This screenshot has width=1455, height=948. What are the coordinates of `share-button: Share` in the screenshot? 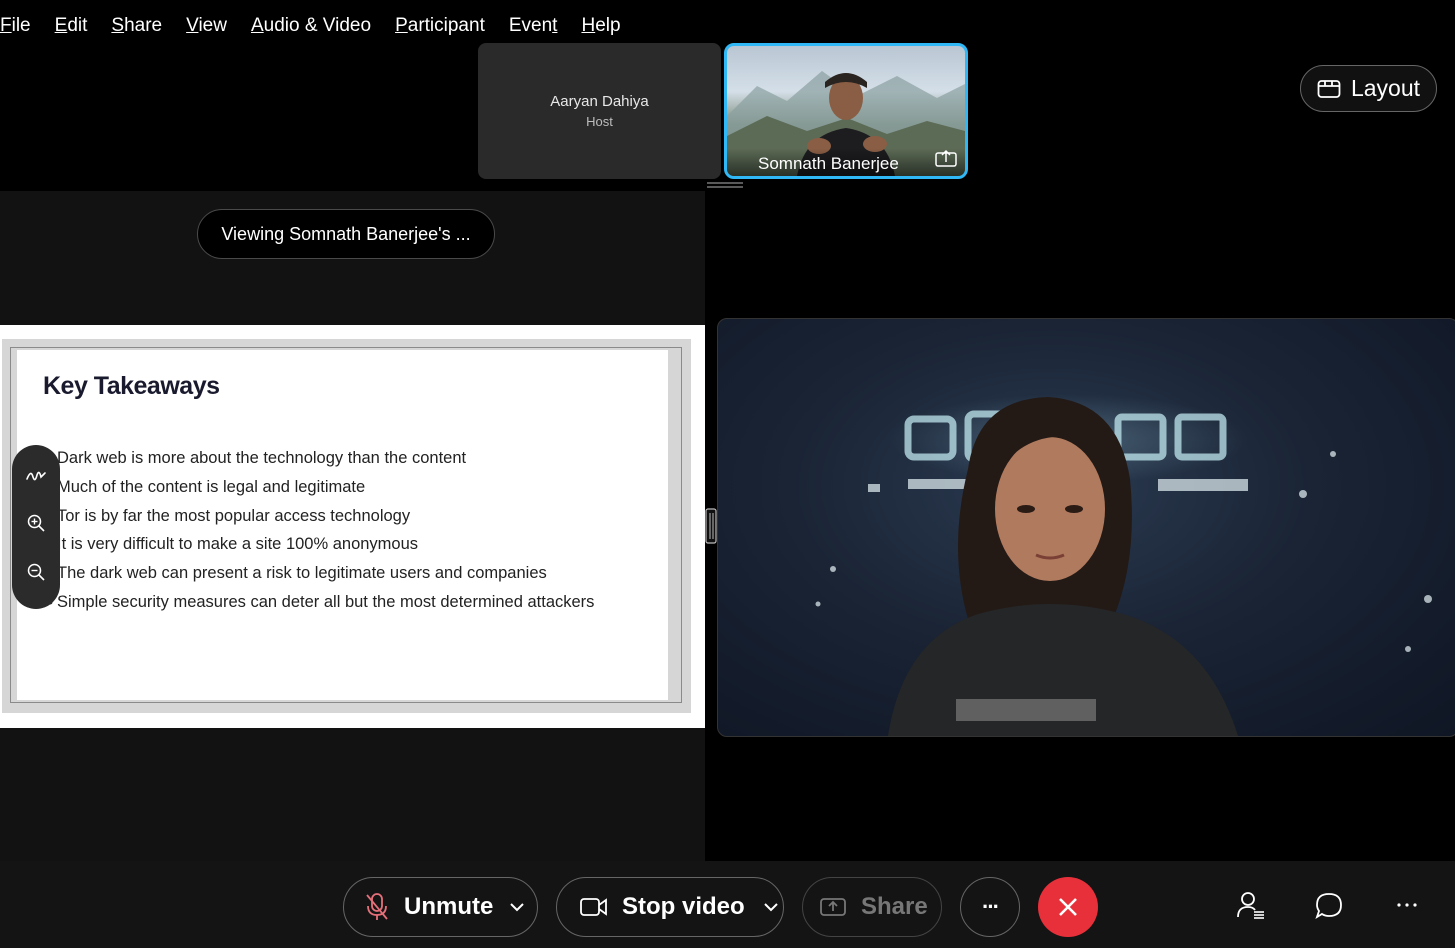 It's located at (872, 907).